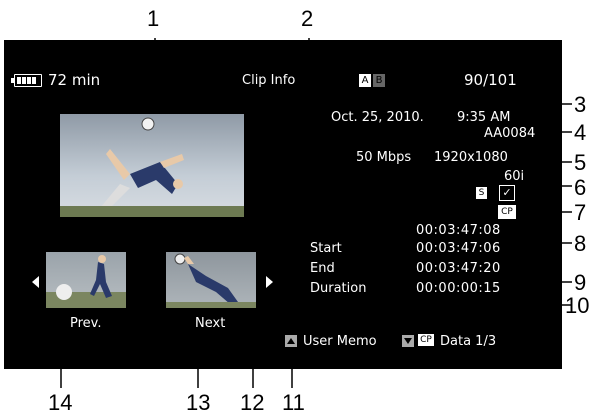 The width and height of the screenshot is (596, 418). Describe the element at coordinates (210, 323) in the screenshot. I see `next-label: Next` at that location.